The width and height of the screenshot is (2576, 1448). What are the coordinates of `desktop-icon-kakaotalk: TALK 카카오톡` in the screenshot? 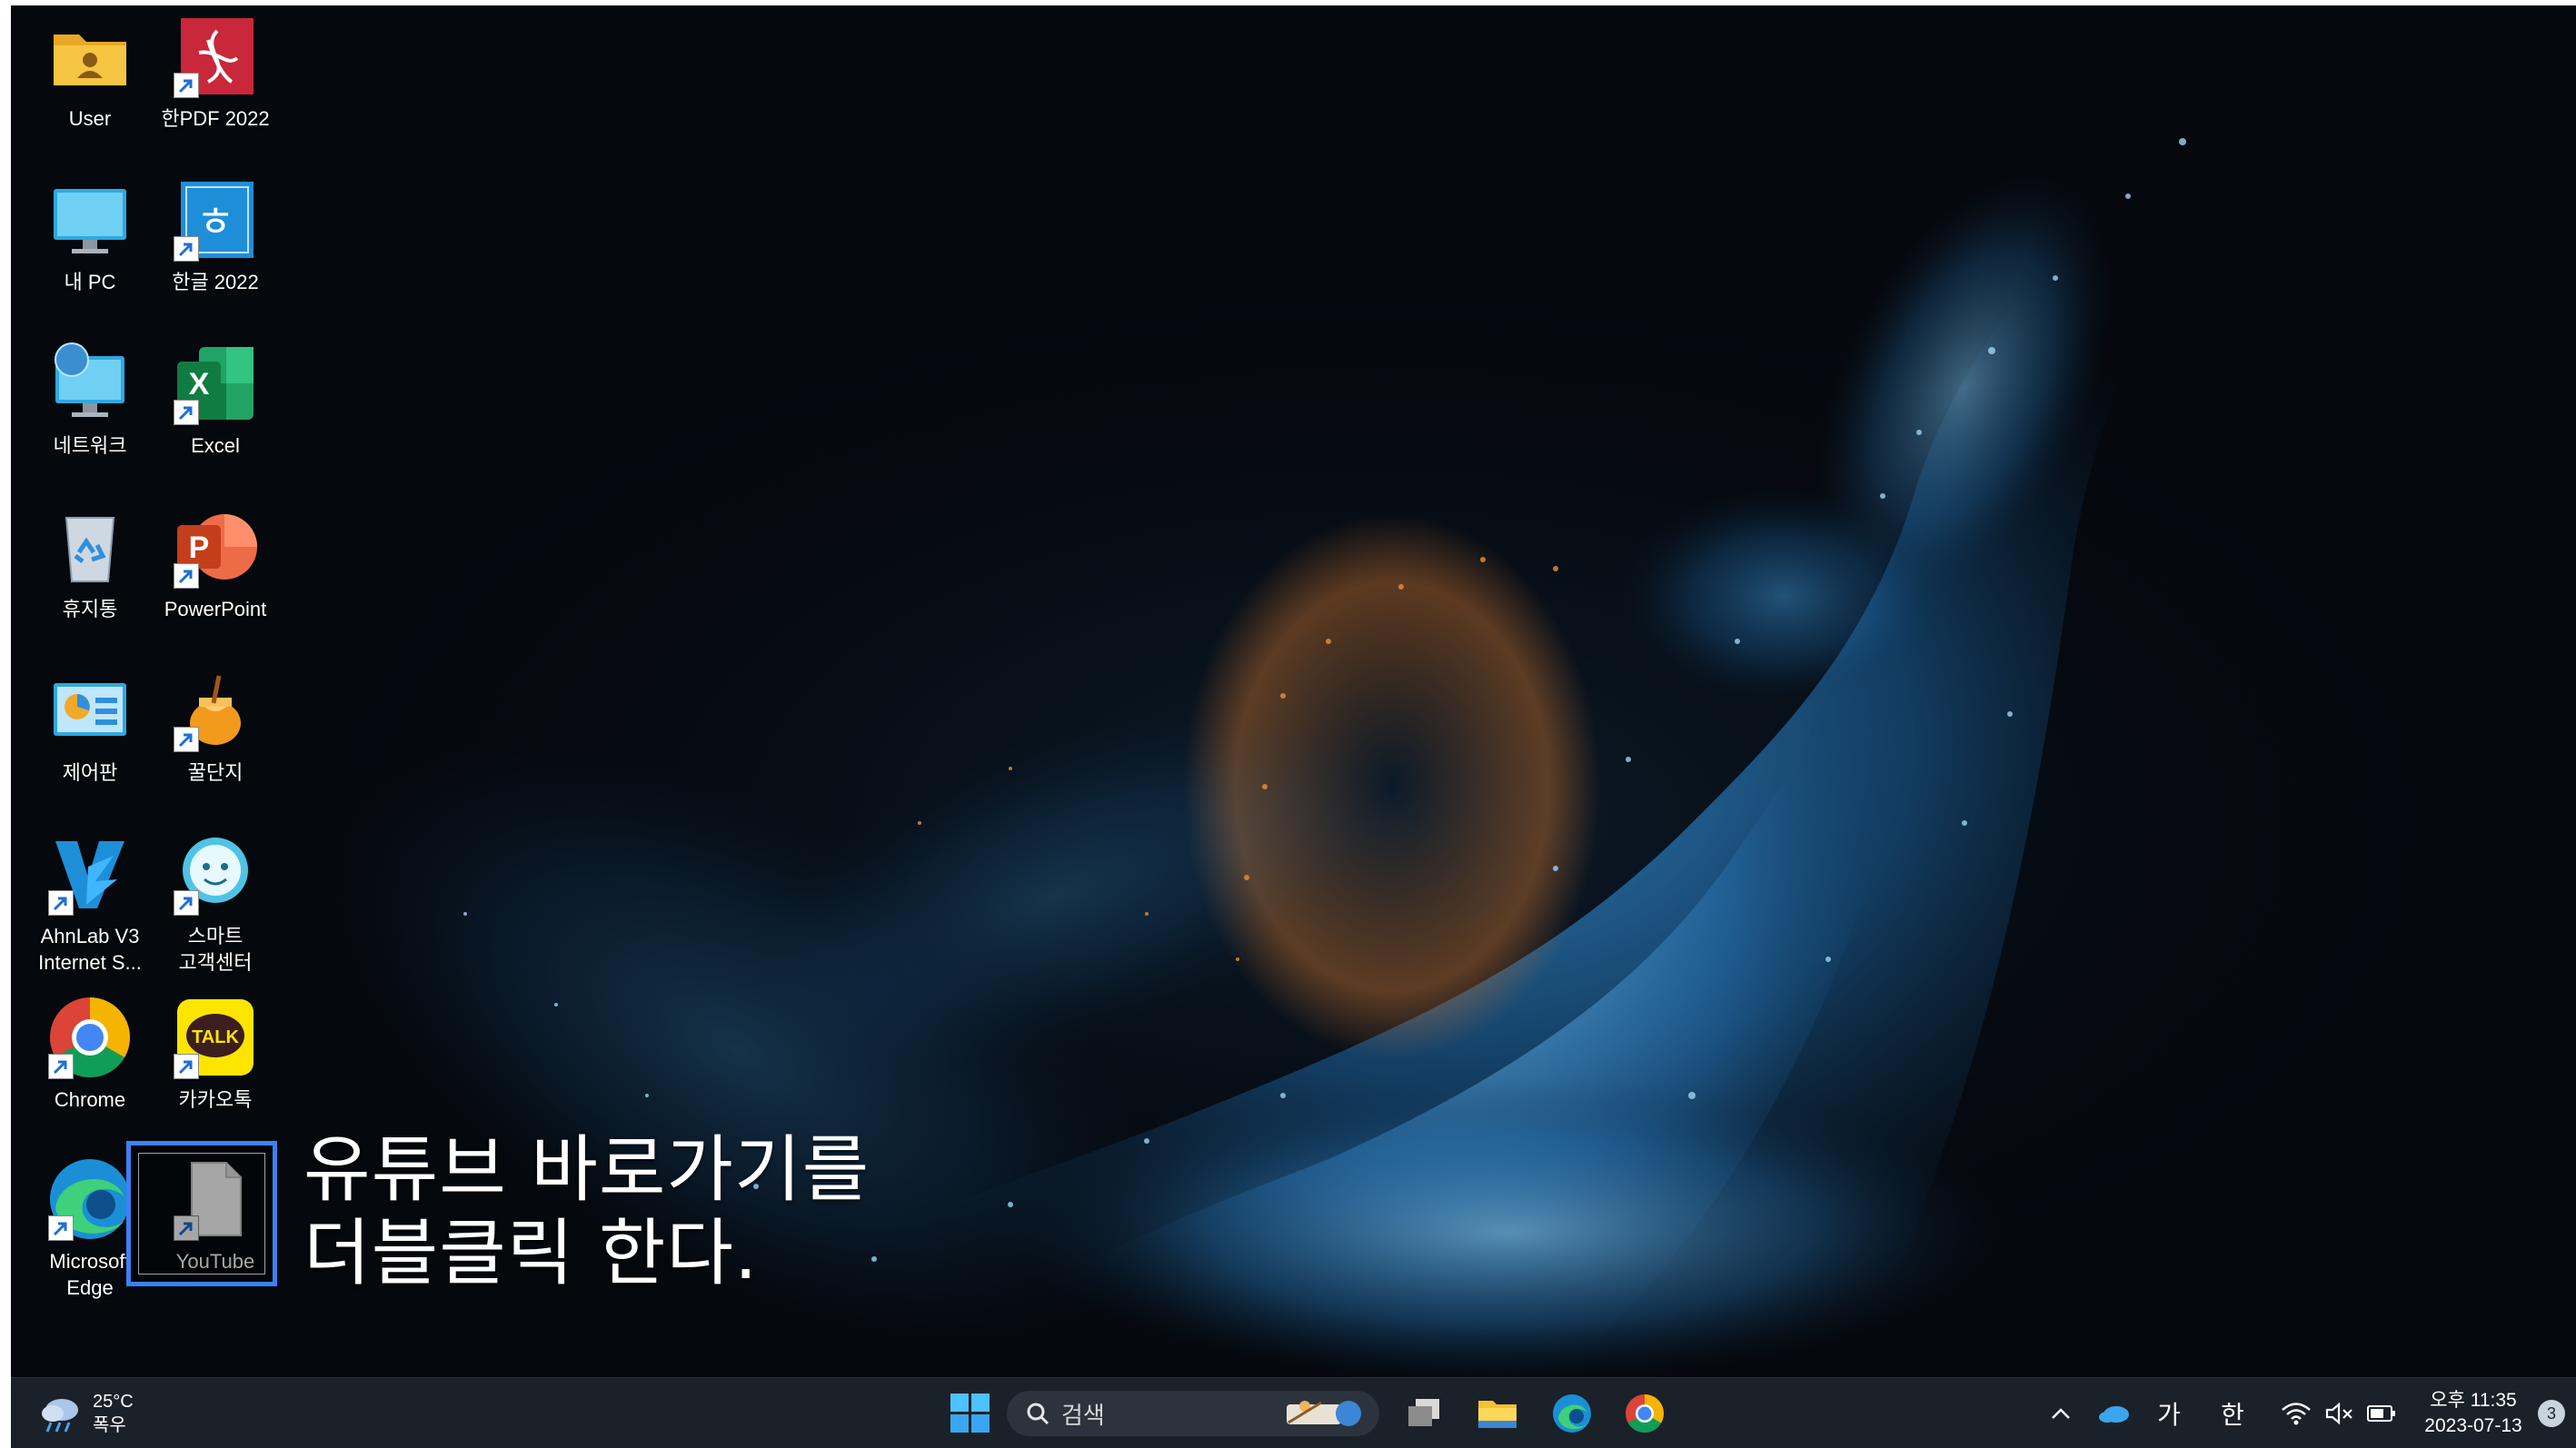 It's located at (215, 1054).